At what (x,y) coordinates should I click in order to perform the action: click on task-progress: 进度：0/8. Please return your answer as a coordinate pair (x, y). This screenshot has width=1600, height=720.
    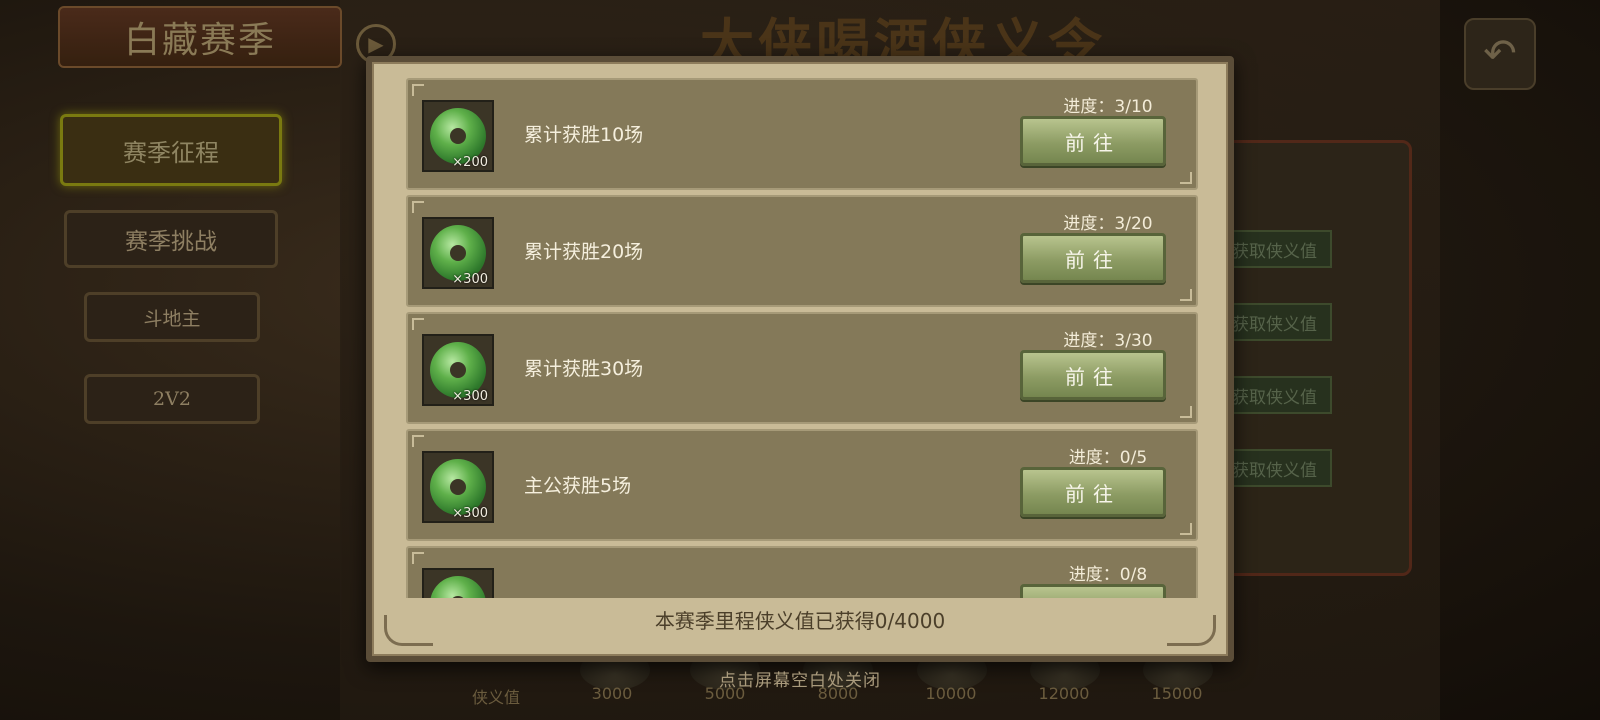
    Looking at the image, I should click on (1108, 575).